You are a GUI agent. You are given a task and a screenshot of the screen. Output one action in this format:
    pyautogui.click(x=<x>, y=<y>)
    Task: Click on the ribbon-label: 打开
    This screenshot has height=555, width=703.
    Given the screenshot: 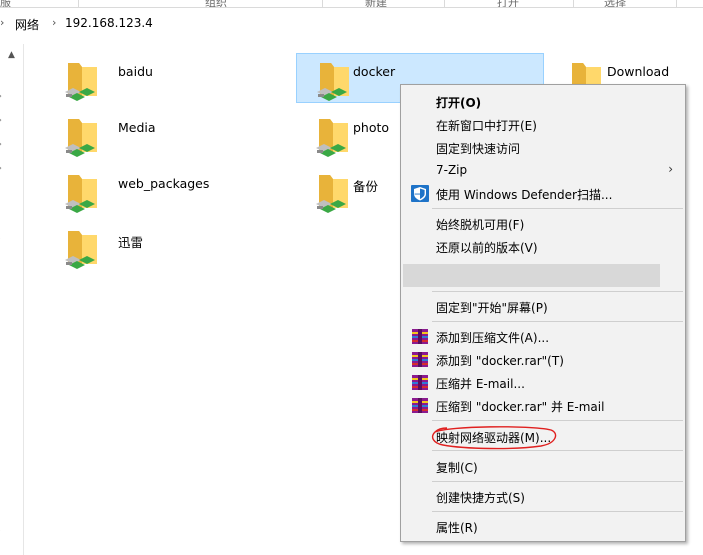 What is the action you would take?
    pyautogui.click(x=508, y=4)
    